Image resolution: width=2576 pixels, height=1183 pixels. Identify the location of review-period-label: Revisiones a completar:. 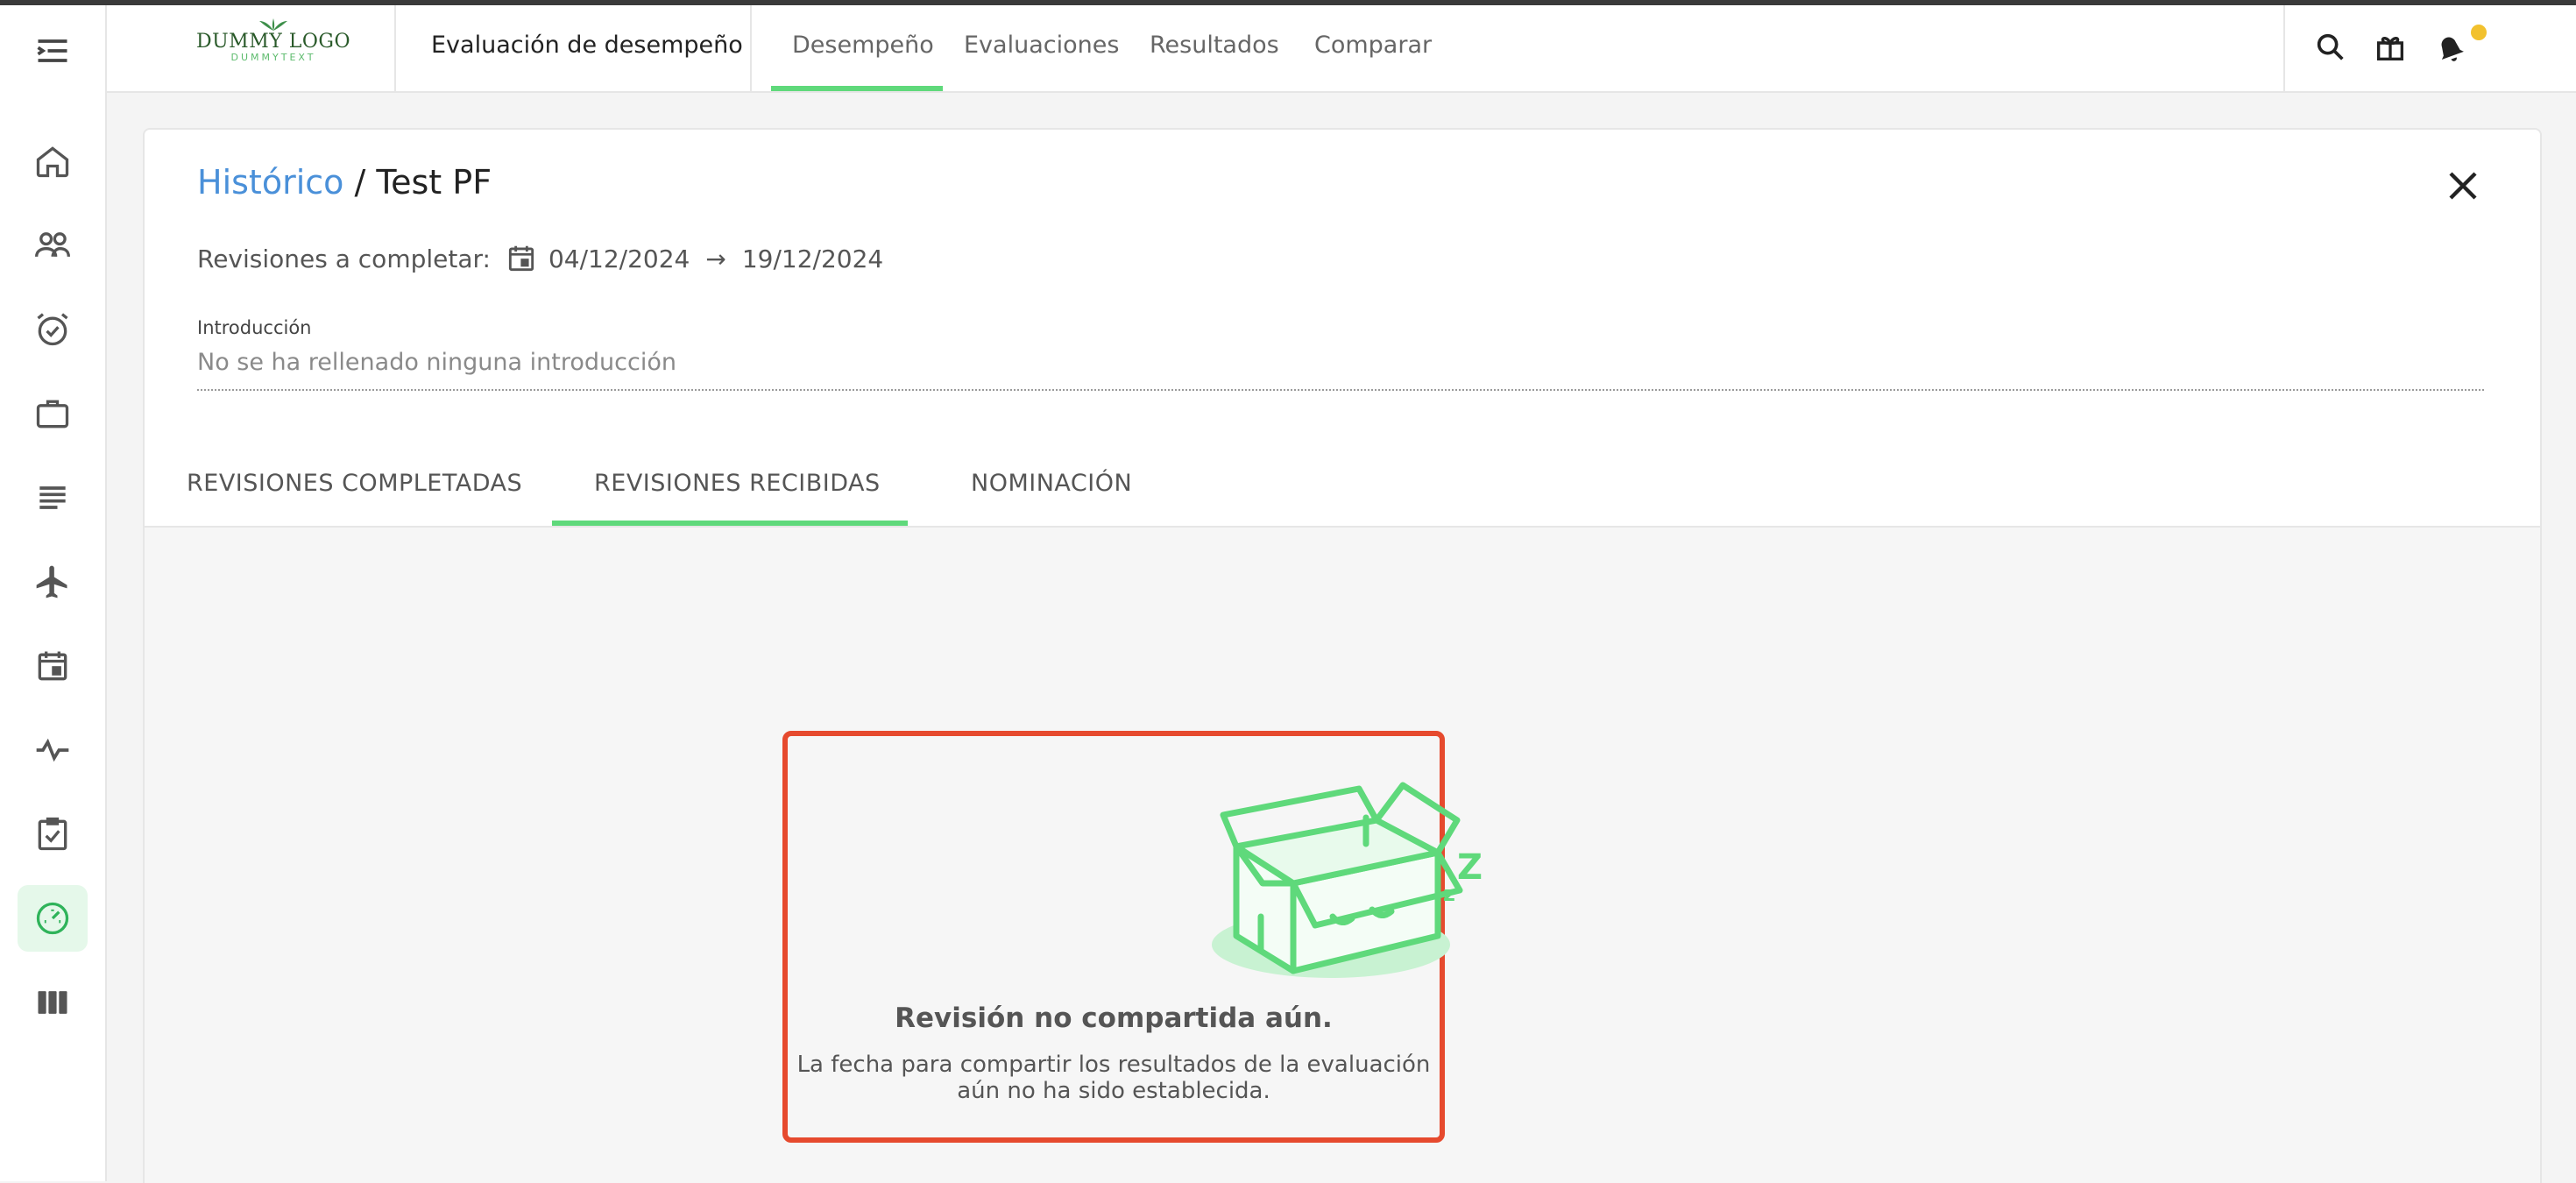
(344, 258).